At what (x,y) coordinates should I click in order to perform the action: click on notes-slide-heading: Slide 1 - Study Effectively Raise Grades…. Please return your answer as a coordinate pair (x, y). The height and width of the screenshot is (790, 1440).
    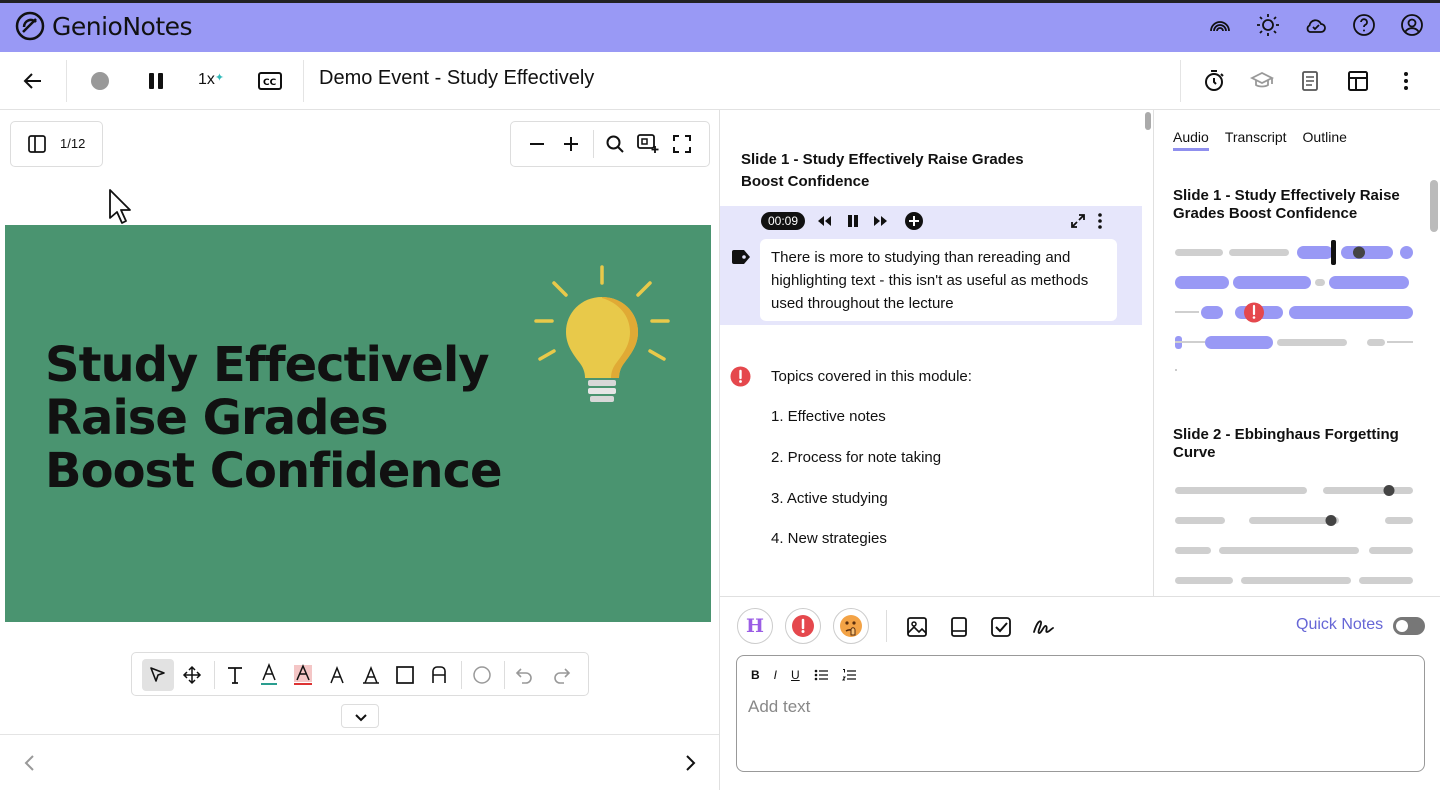
    Looking at the image, I should click on (882, 170).